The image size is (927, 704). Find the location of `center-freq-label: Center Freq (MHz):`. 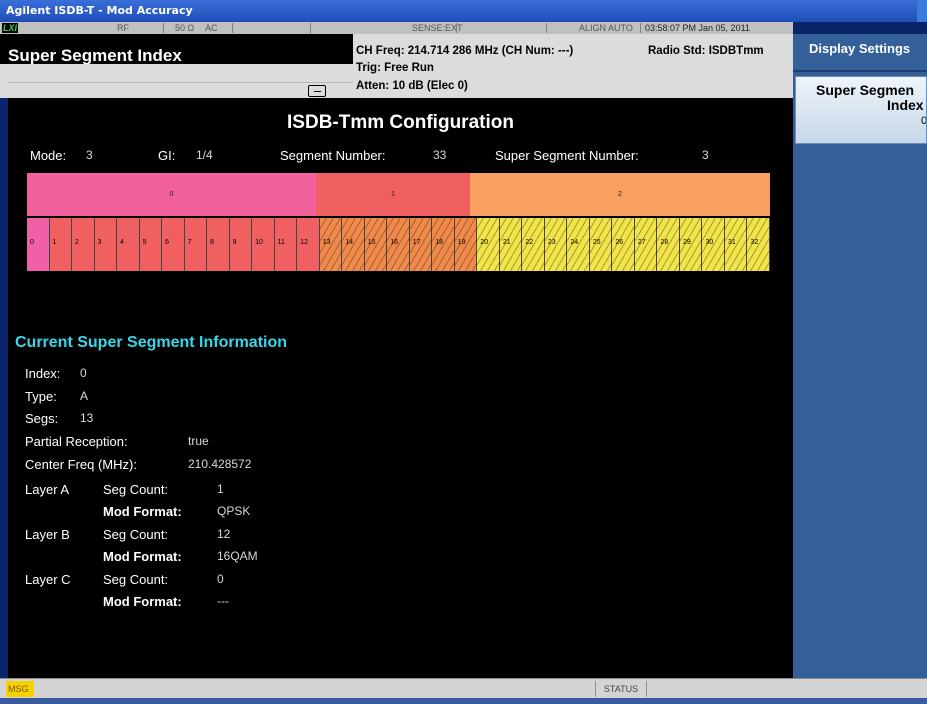

center-freq-label: Center Freq (MHz): is located at coordinates (81, 464).